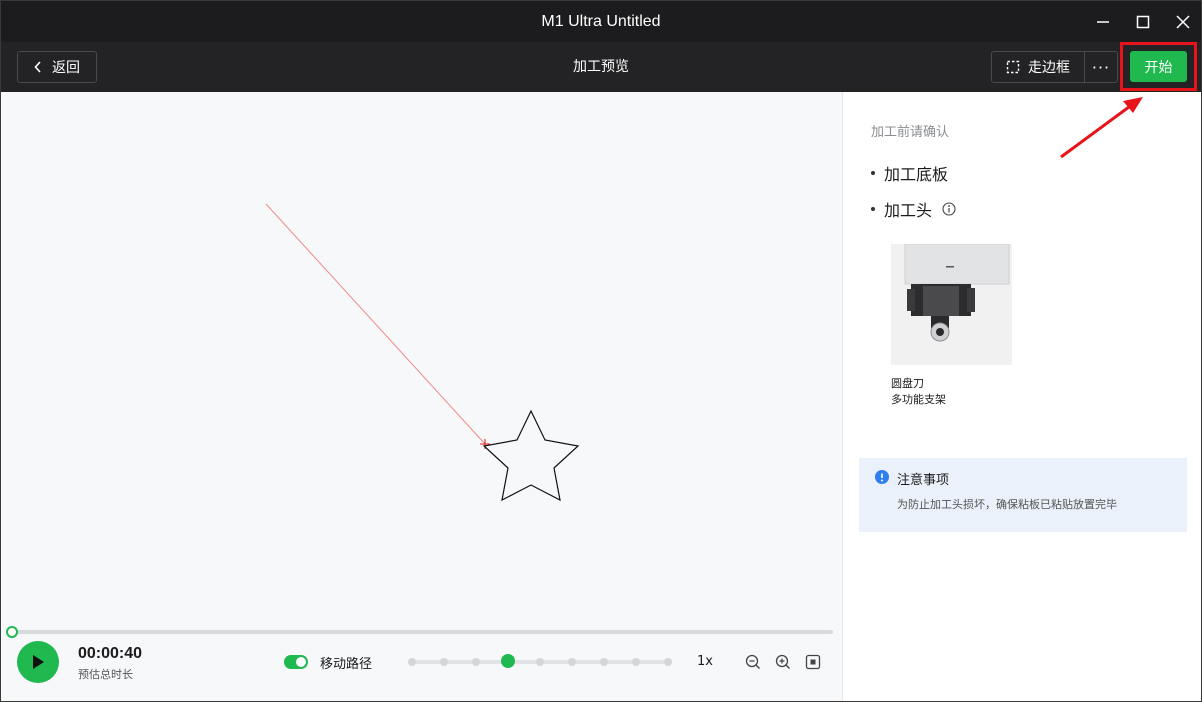 Image resolution: width=1202 pixels, height=702 pixels. Describe the element at coordinates (531, 455) in the screenshot. I see `star-shape` at that location.